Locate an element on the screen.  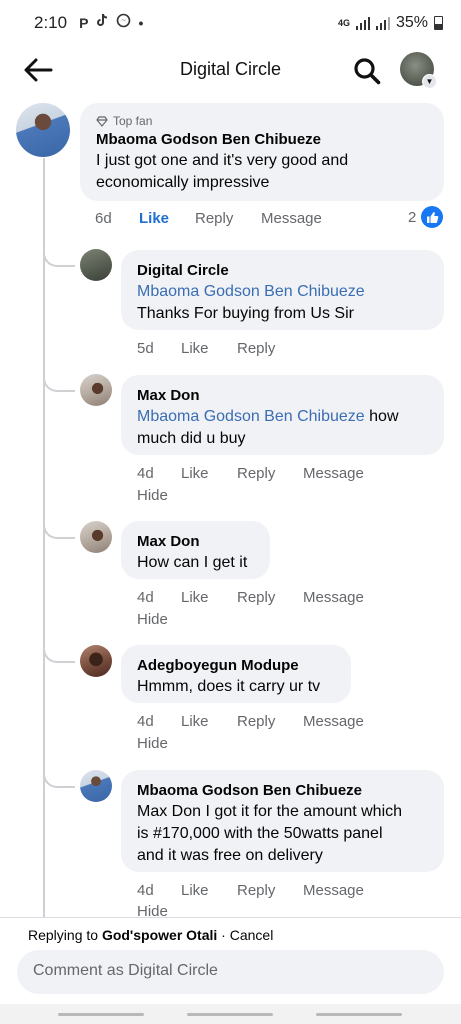
app-header: Digital Circle ▼ is located at coordinates (230, 70).